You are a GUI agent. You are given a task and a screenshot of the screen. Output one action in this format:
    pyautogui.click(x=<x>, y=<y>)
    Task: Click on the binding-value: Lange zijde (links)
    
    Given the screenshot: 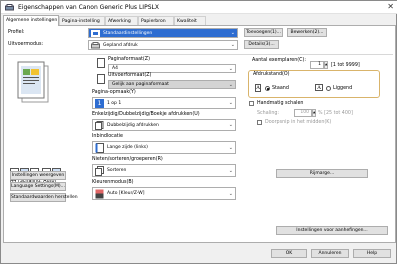 What is the action you would take?
    pyautogui.click(x=127, y=147)
    